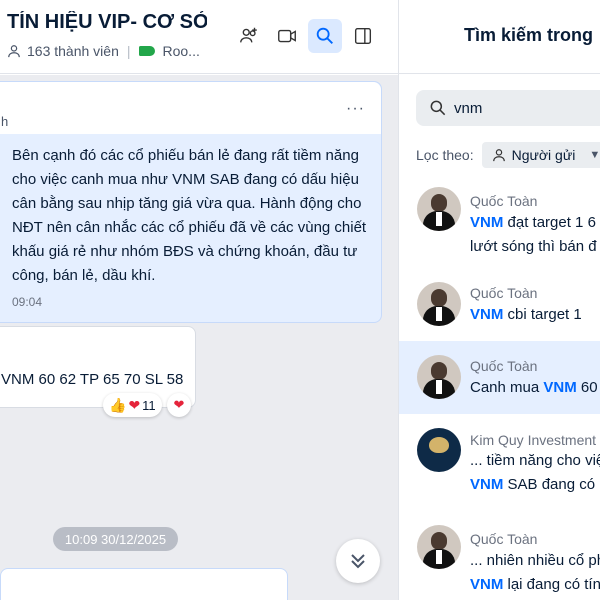  Describe the element at coordinates (146, 51) in the screenshot. I see `tag-icon` at that location.